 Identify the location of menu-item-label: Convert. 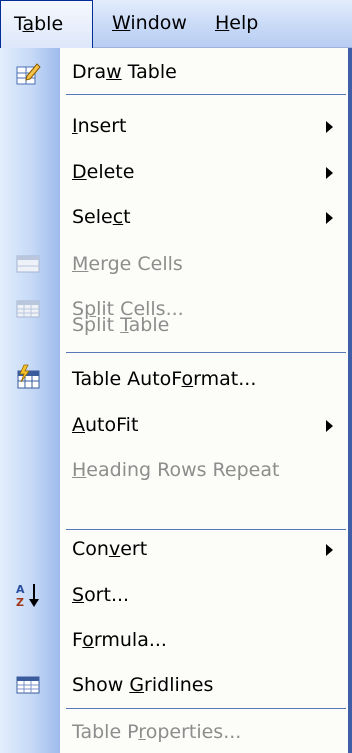
(110, 549).